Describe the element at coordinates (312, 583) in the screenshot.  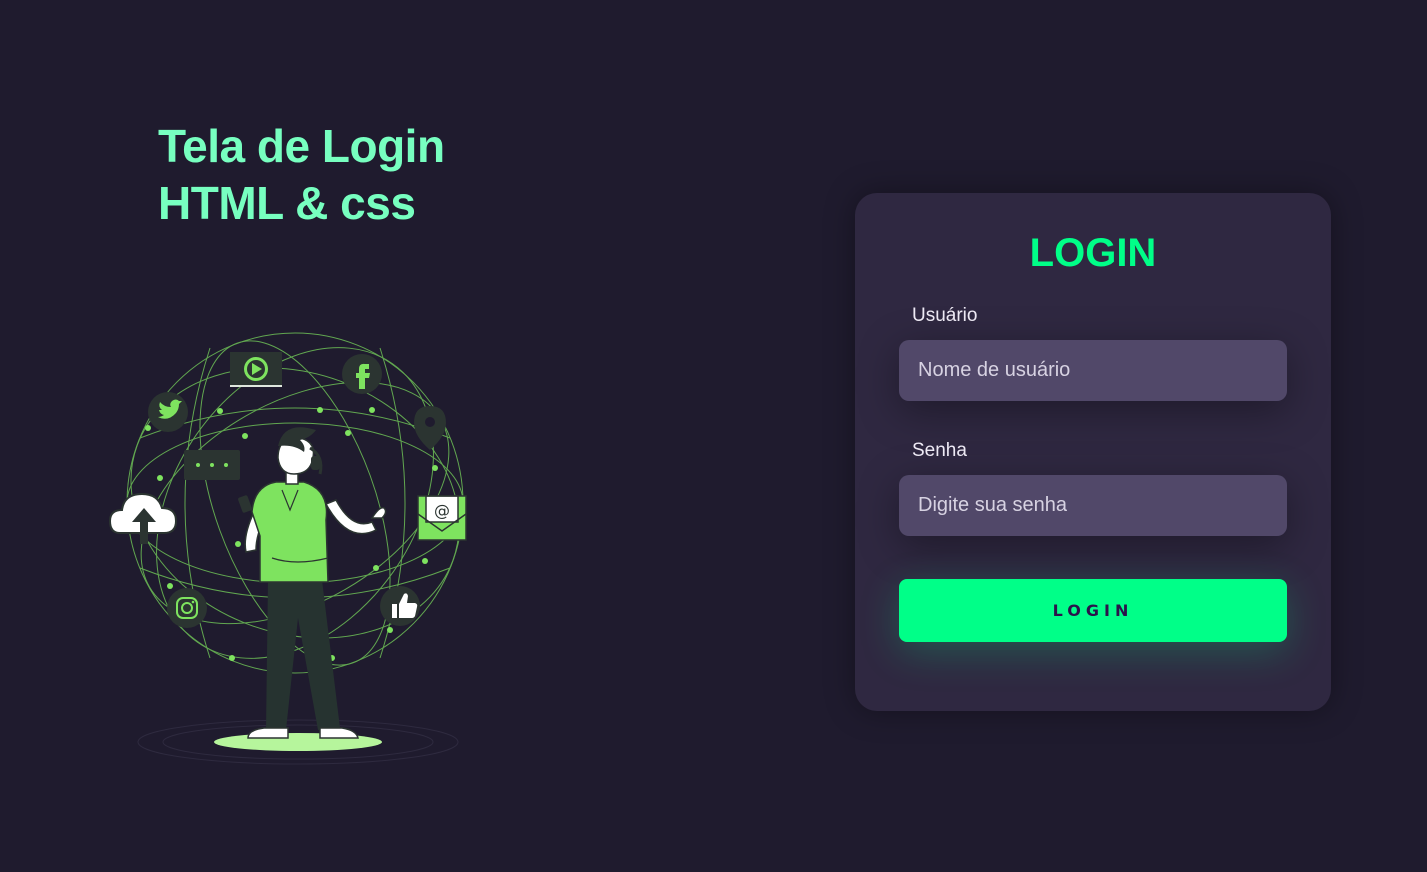
I see `person-figure` at that location.